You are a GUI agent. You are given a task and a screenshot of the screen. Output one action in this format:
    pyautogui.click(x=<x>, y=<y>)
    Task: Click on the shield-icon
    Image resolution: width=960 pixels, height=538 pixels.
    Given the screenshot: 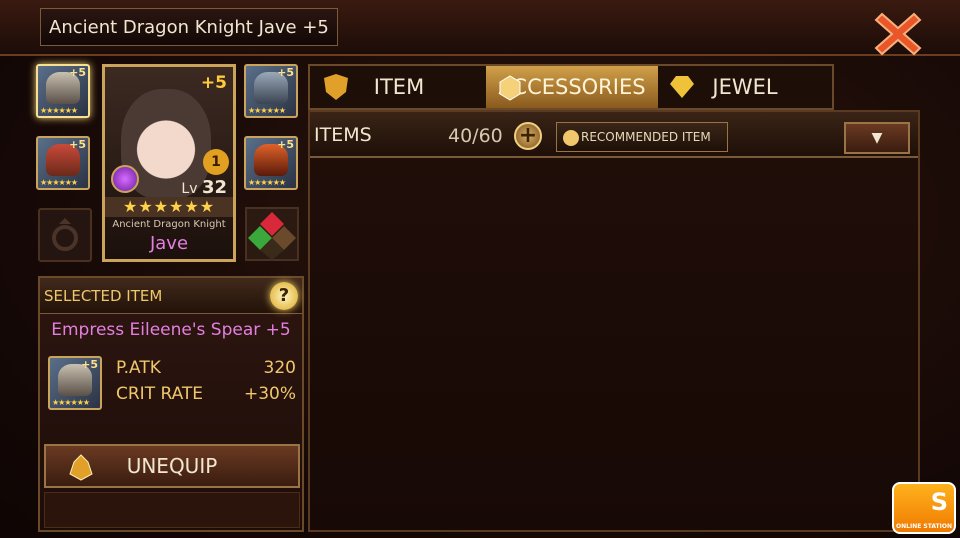 What is the action you would take?
    pyautogui.click(x=336, y=87)
    